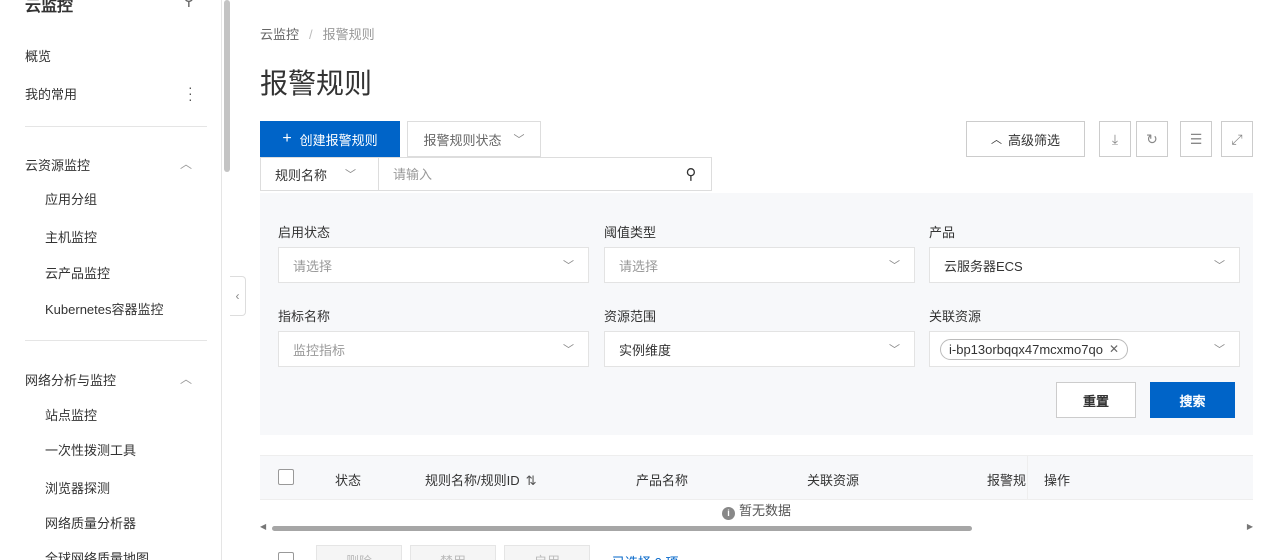 This screenshot has height=560, width=1286. What do you see at coordinates (433, 349) in the screenshot?
I see `metric-name-select: 监控指标 ﹀` at bounding box center [433, 349].